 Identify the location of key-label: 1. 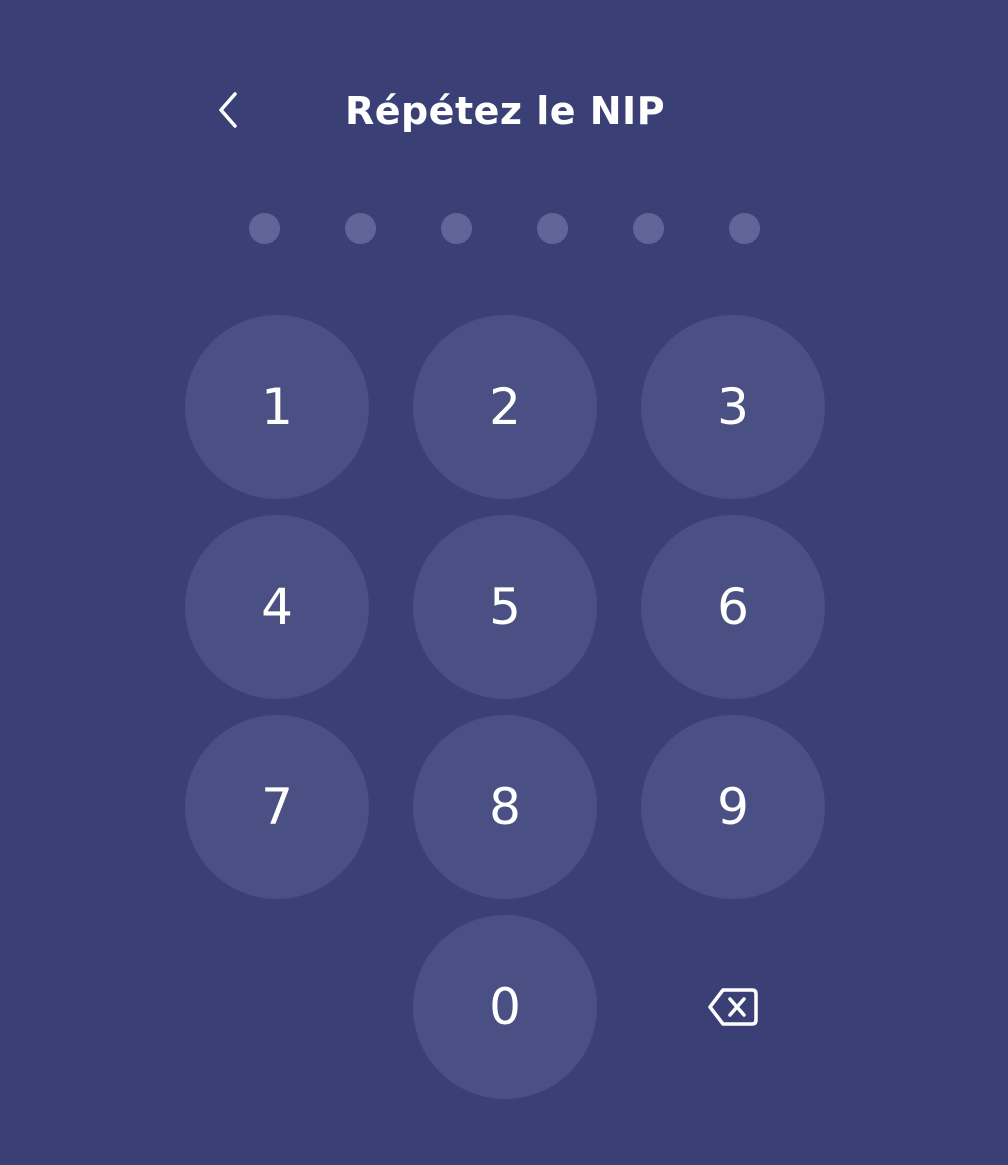
(277, 407).